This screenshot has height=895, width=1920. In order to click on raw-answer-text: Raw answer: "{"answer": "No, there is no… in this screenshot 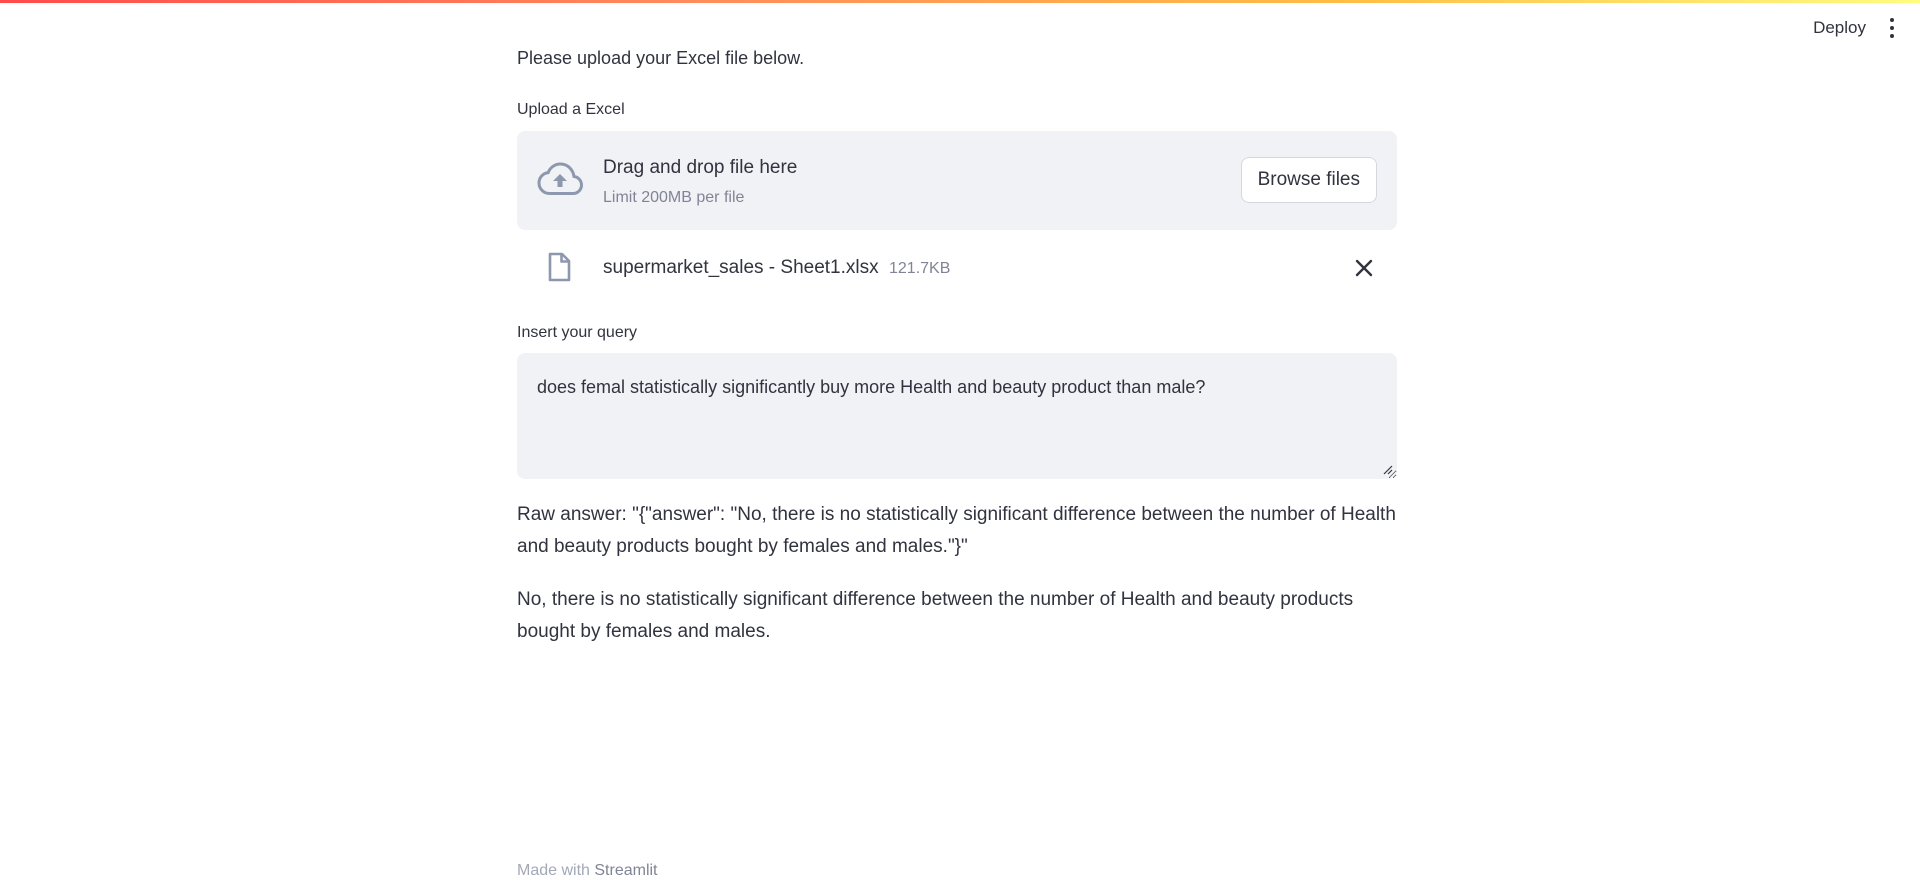, I will do `click(956, 530)`.